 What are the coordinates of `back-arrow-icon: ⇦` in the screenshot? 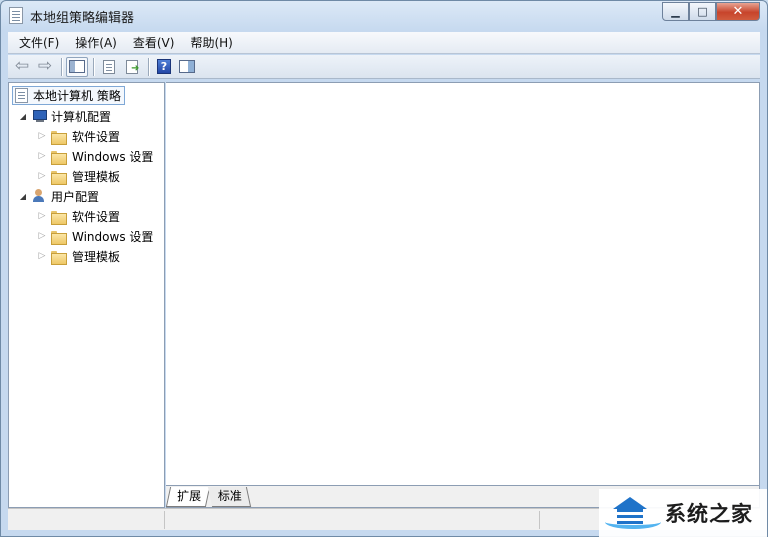 It's located at (22, 66).